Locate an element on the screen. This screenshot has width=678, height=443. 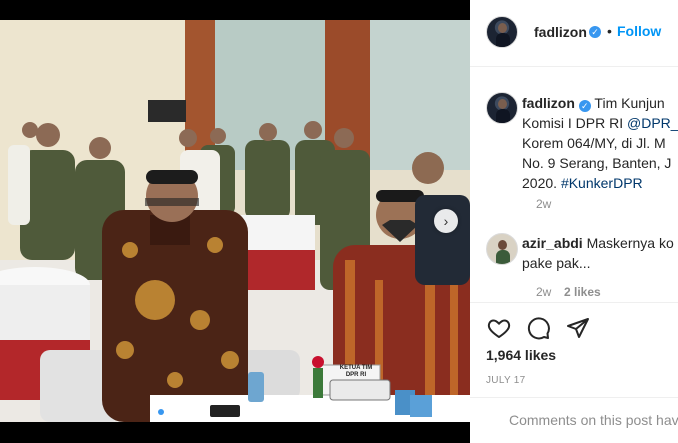
comment-box is located at coordinates (574, 420).